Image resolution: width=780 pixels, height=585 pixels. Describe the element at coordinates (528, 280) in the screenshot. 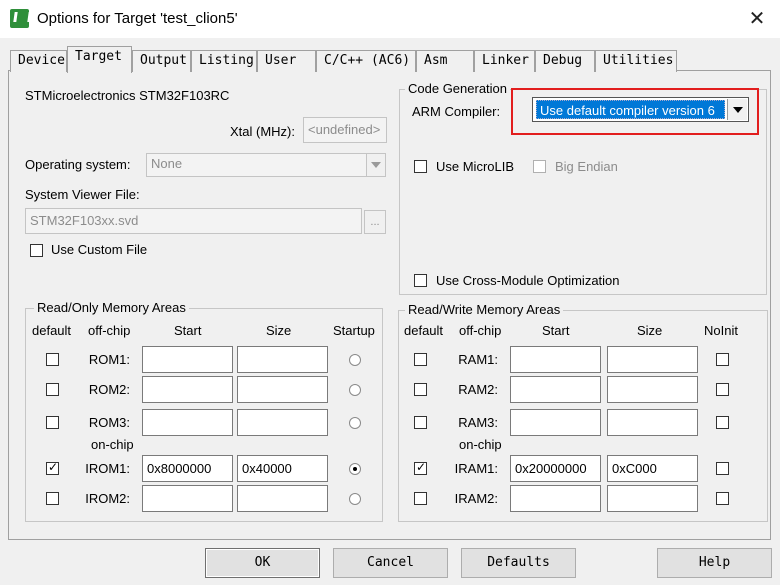

I see `cross-module-optimization-label: Use Cross-Module Optimization` at that location.